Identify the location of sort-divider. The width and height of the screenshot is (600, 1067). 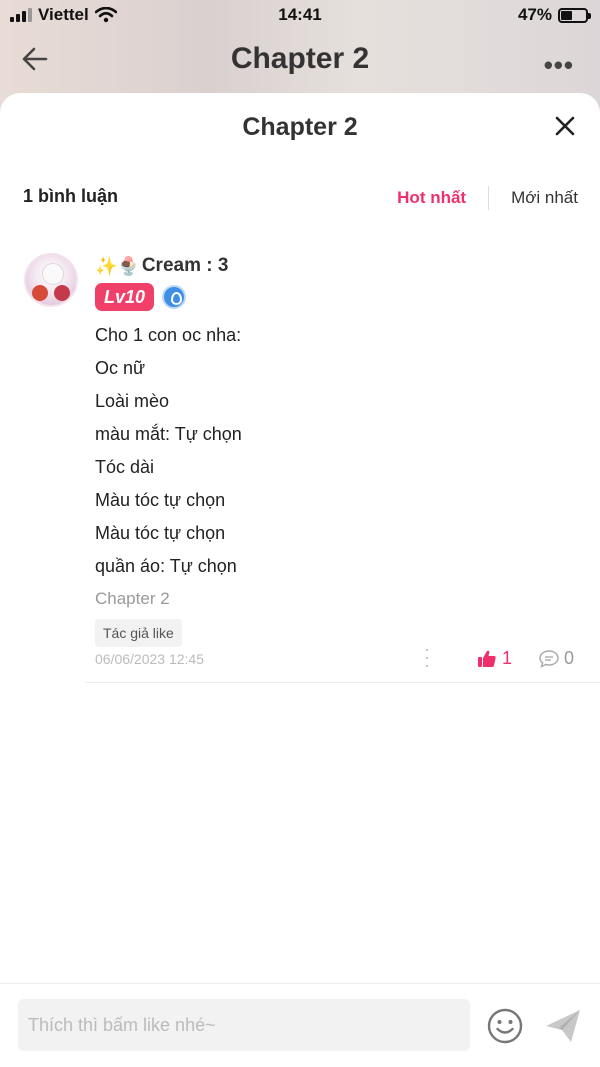
(489, 198).